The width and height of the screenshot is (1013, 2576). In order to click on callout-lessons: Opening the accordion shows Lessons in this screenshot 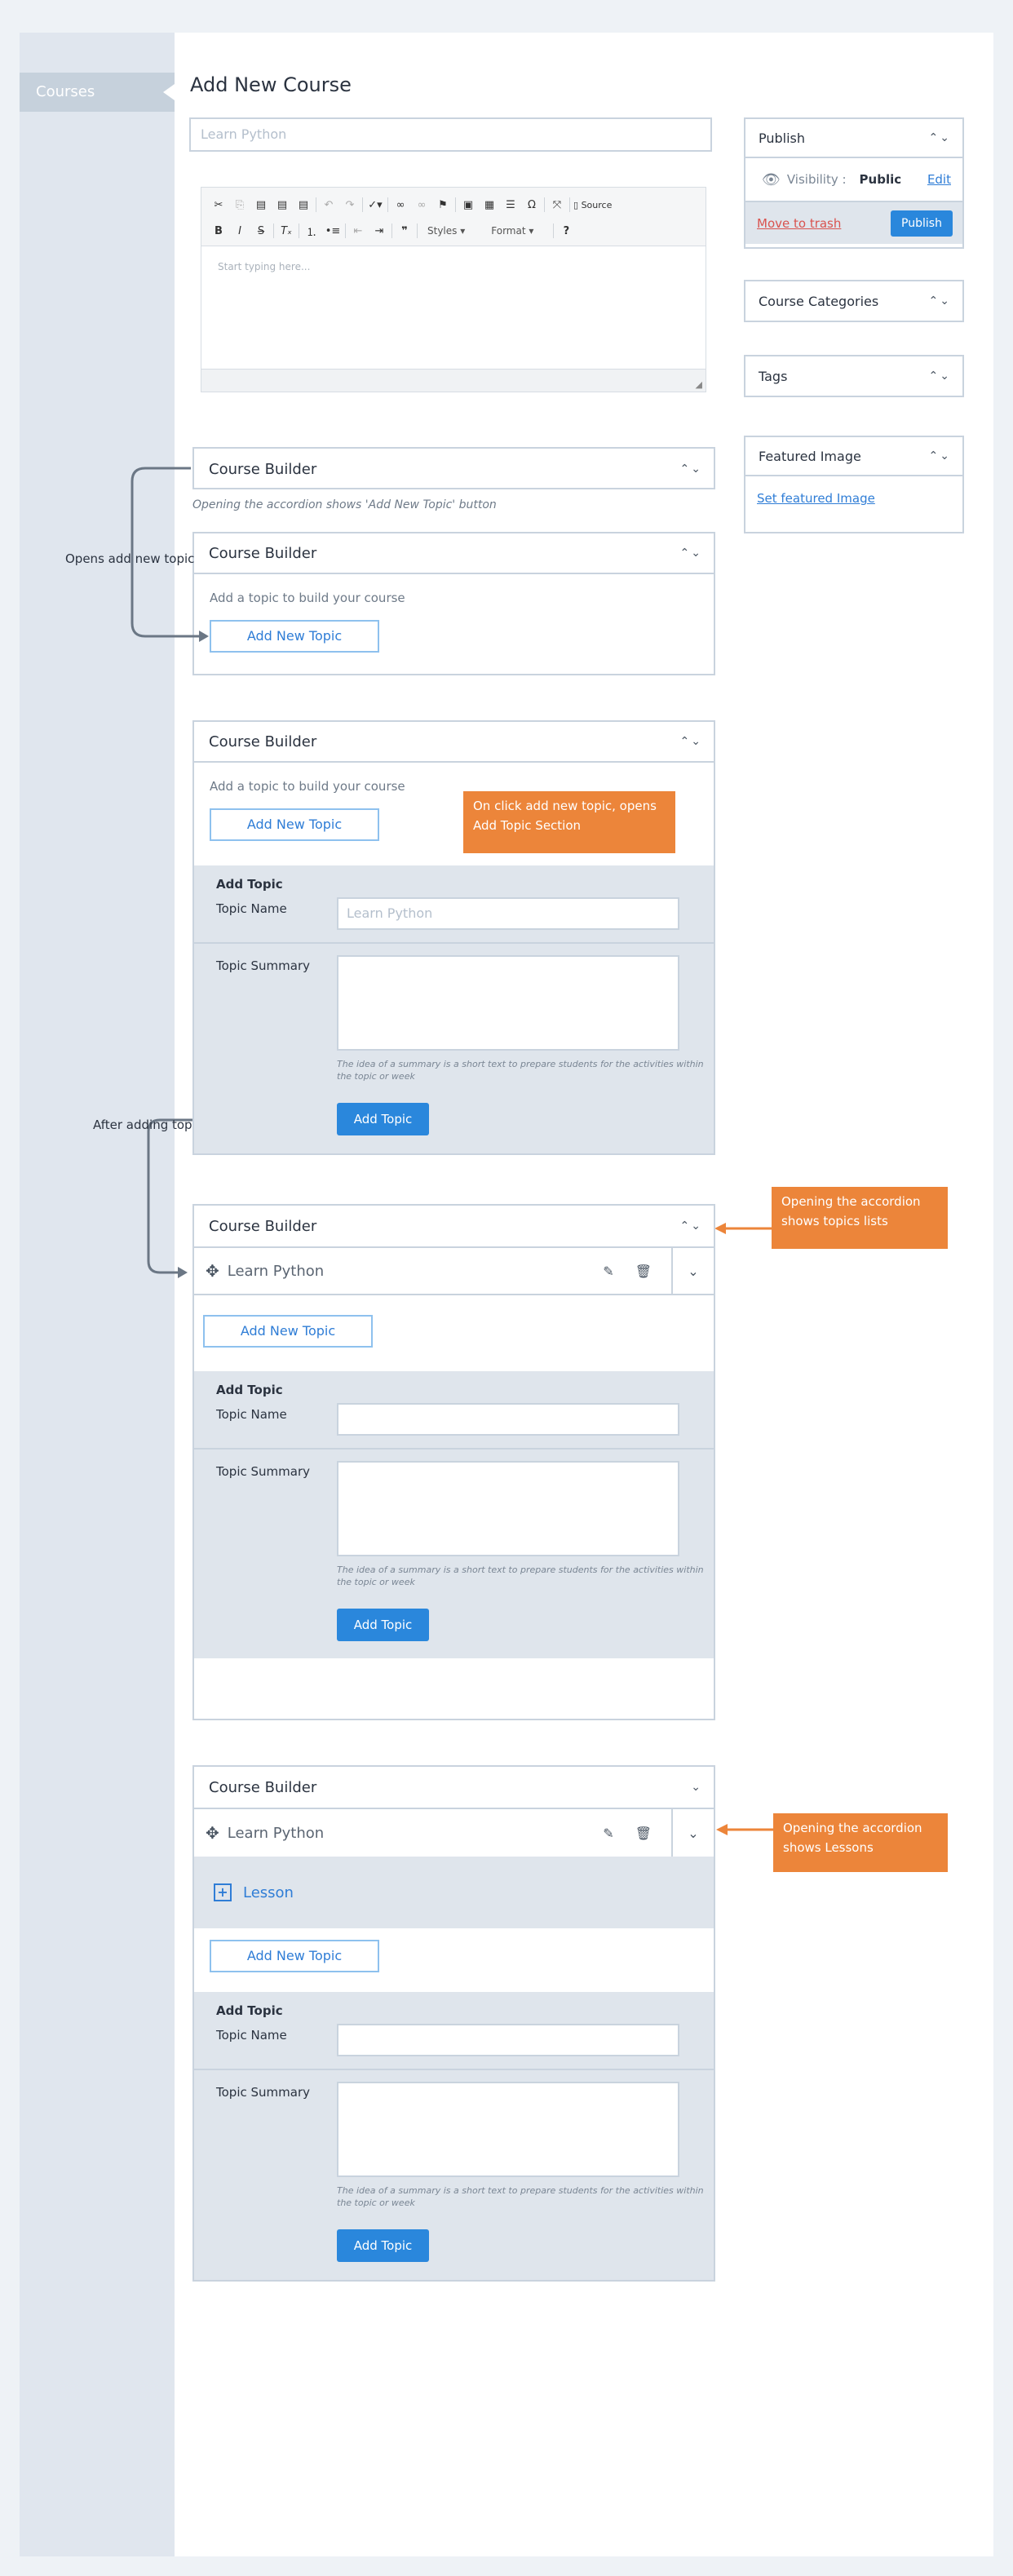, I will do `click(861, 1842)`.